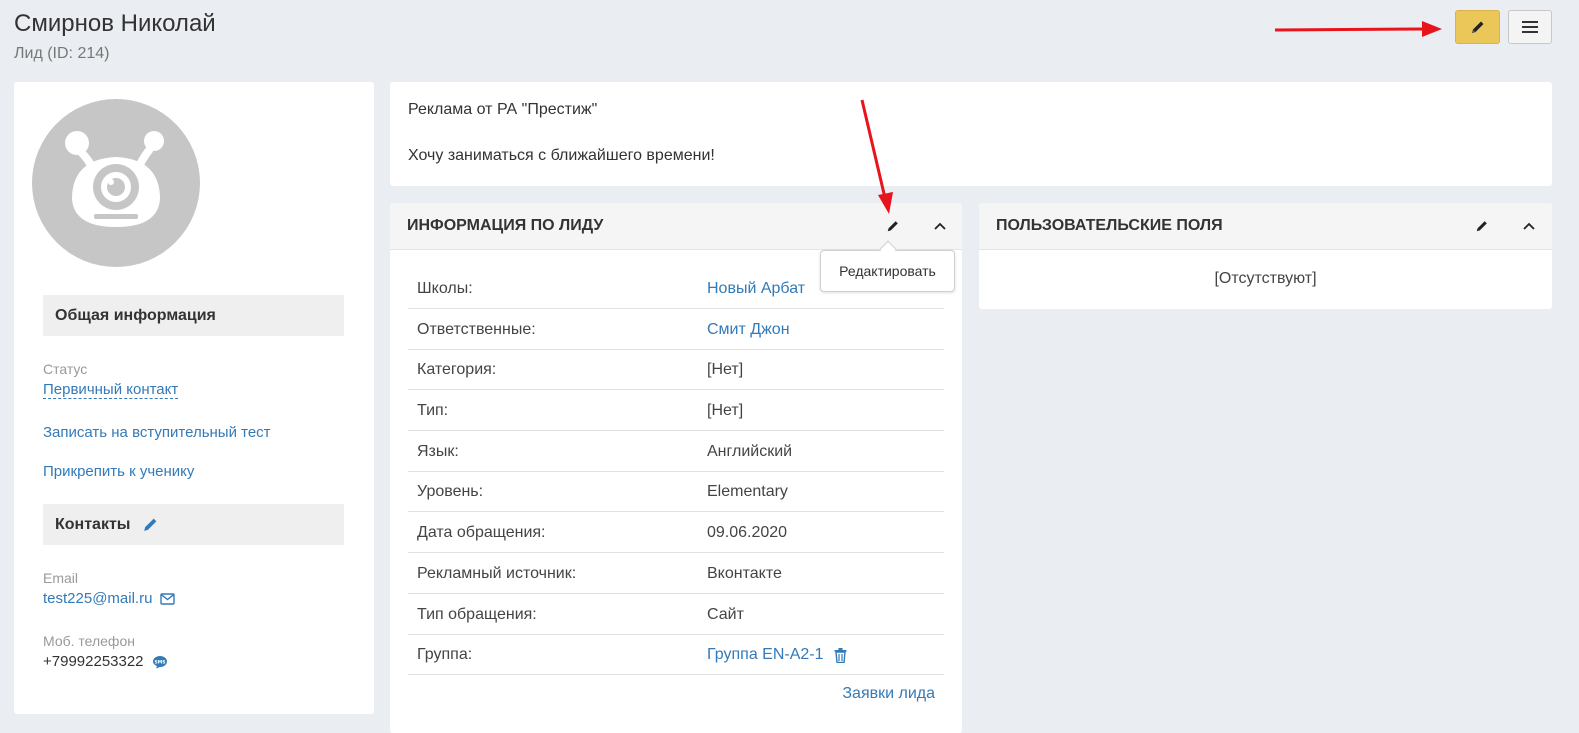  What do you see at coordinates (876, 156) in the screenshot?
I see `arrow-to-lead-edit-icon` at bounding box center [876, 156].